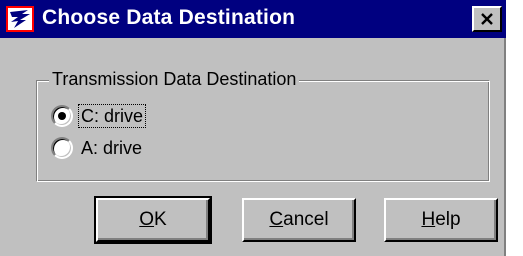 This screenshot has width=523, height=256. Describe the element at coordinates (160, 219) in the screenshot. I see `ok-label-rest: K` at that location.